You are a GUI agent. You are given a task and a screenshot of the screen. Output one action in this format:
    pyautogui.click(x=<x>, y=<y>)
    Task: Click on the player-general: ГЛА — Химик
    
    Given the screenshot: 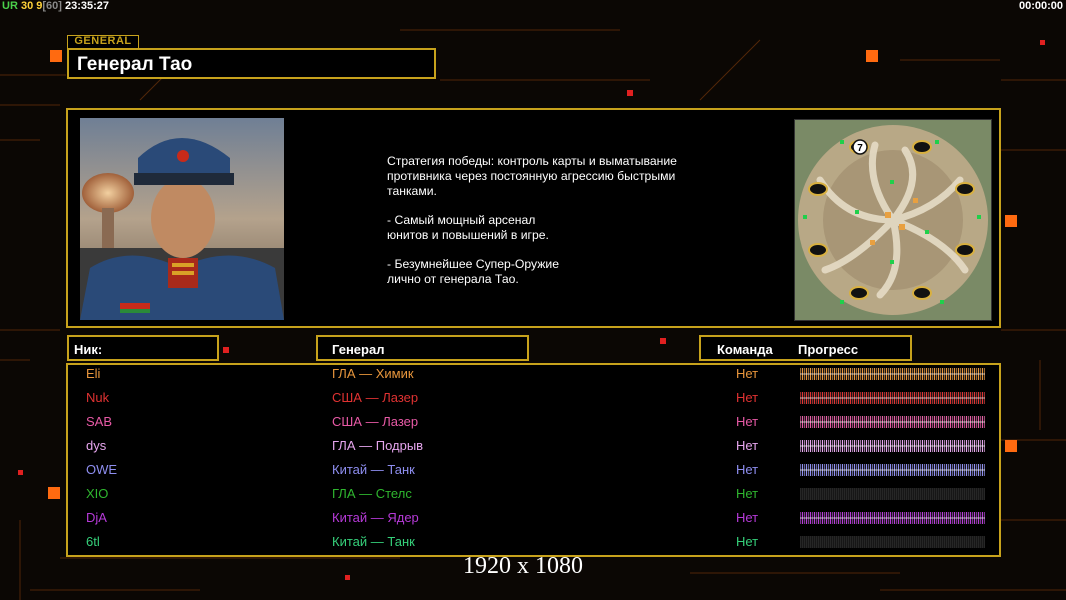 What is the action you would take?
    pyautogui.click(x=373, y=373)
    